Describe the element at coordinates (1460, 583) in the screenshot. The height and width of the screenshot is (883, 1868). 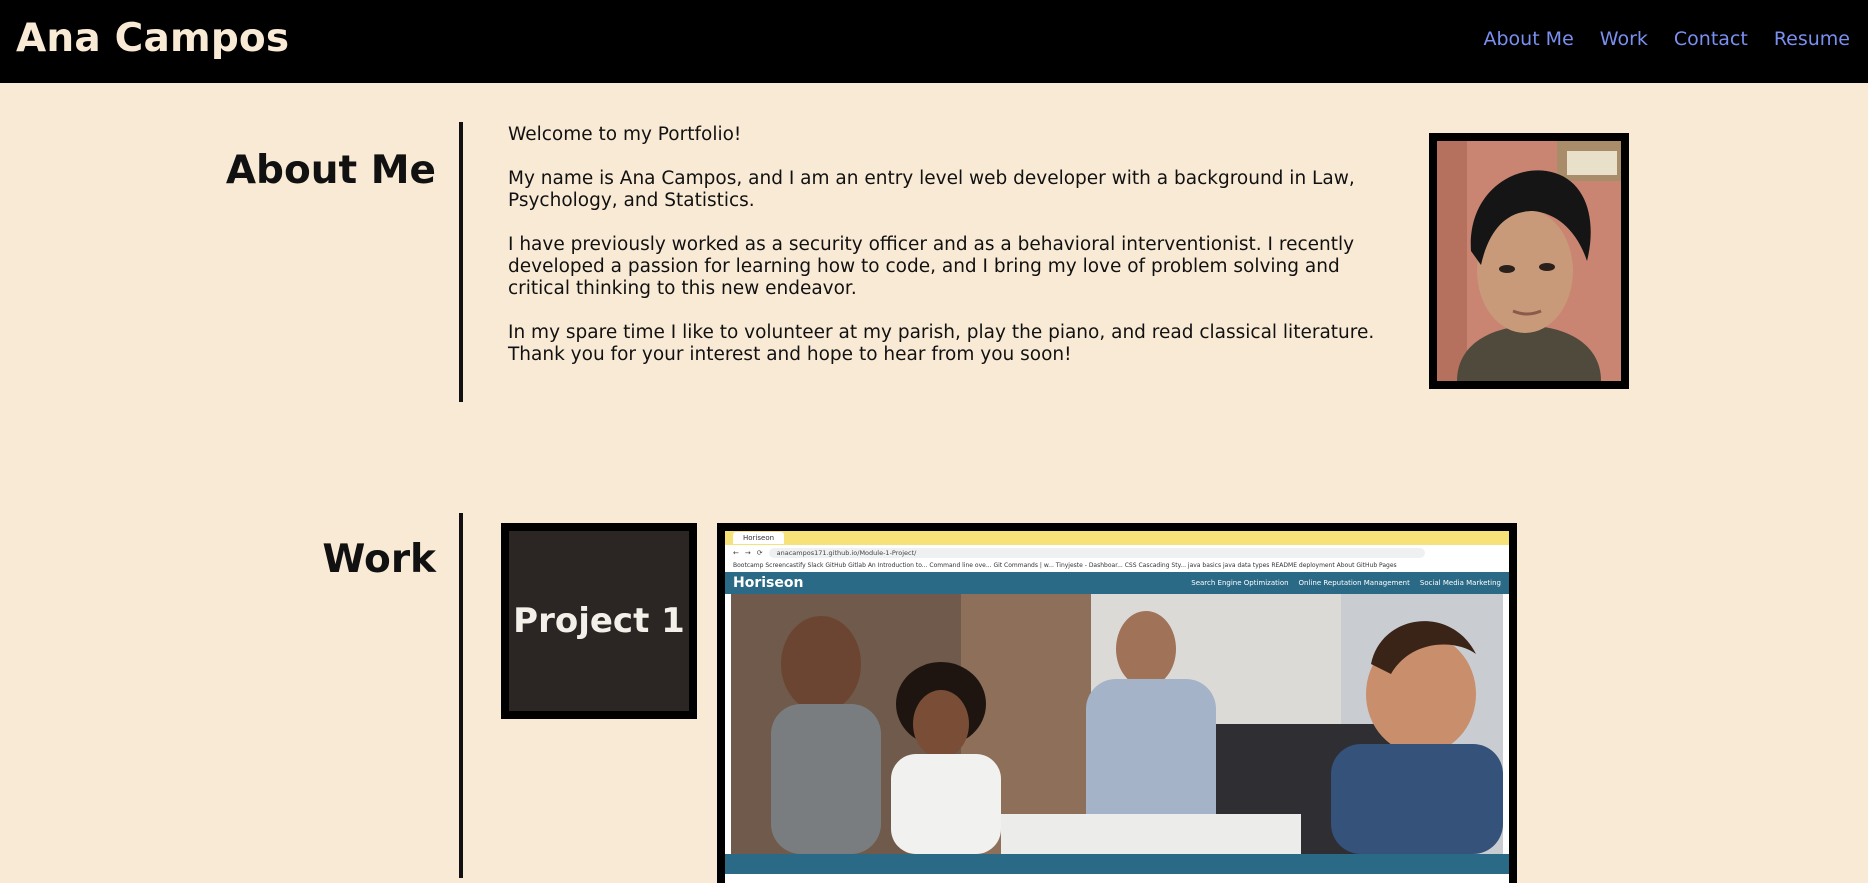
I see `horiseon-nav-smm: Social Media Marketing` at that location.